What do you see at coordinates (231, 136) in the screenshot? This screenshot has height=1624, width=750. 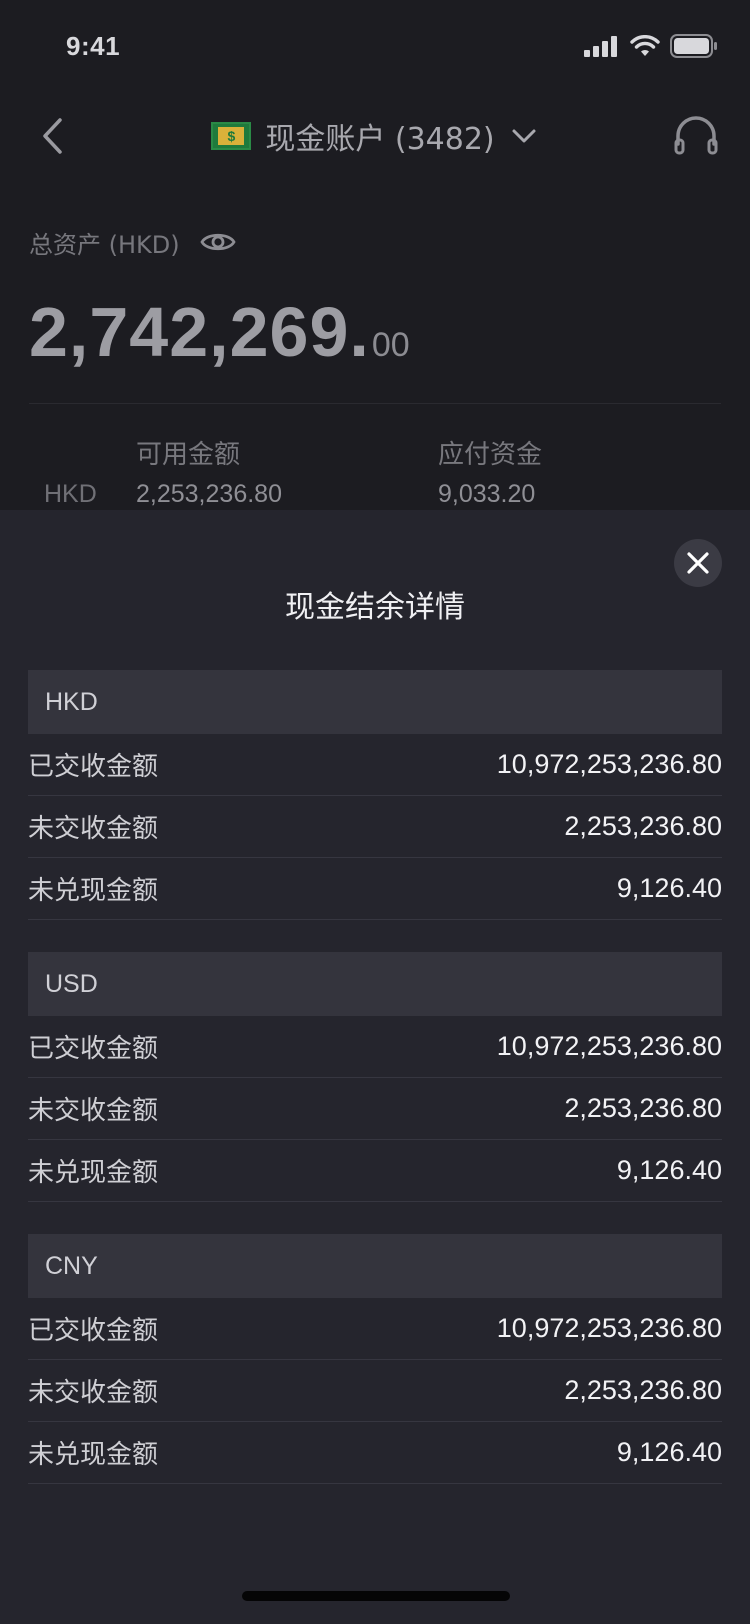 I see `cash-account-icon: $` at bounding box center [231, 136].